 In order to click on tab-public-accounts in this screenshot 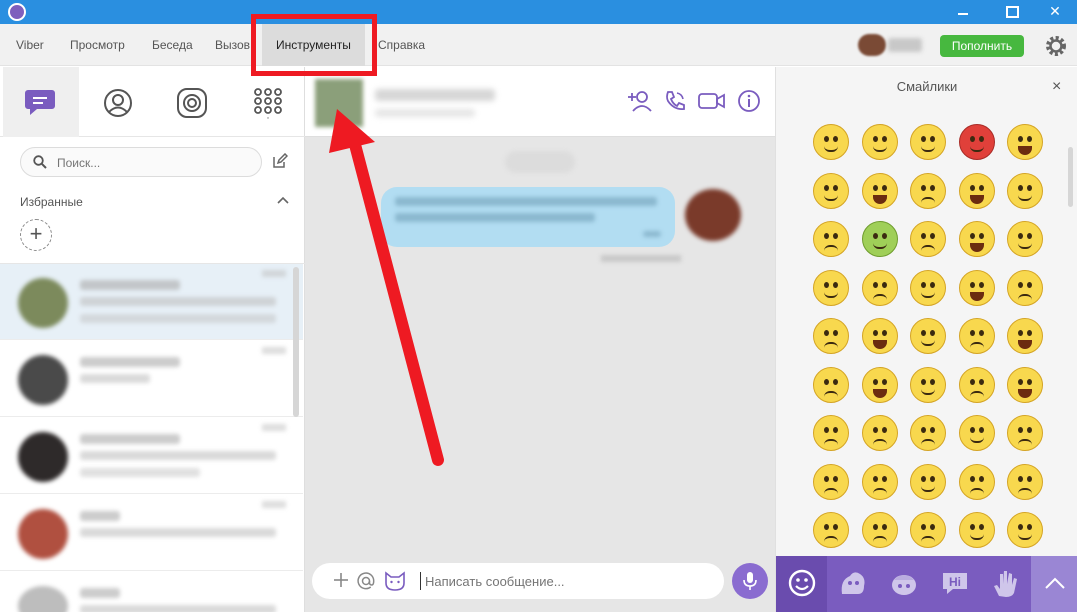, I will do `click(192, 102)`.